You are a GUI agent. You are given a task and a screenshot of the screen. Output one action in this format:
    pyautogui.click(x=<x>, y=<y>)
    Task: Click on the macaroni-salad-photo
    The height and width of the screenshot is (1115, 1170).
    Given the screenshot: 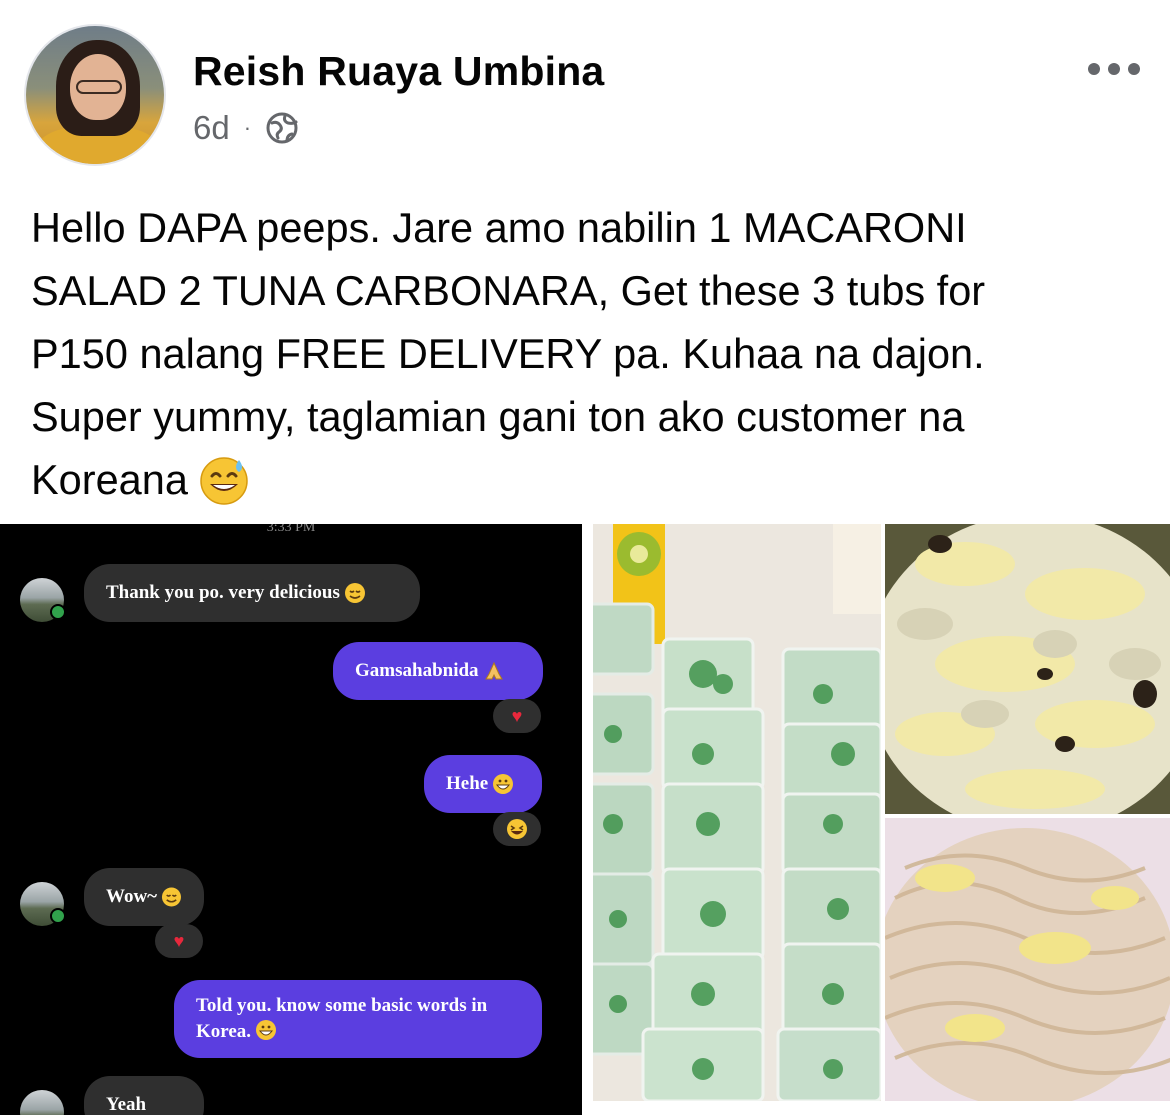 What is the action you would take?
    pyautogui.click(x=1027, y=669)
    